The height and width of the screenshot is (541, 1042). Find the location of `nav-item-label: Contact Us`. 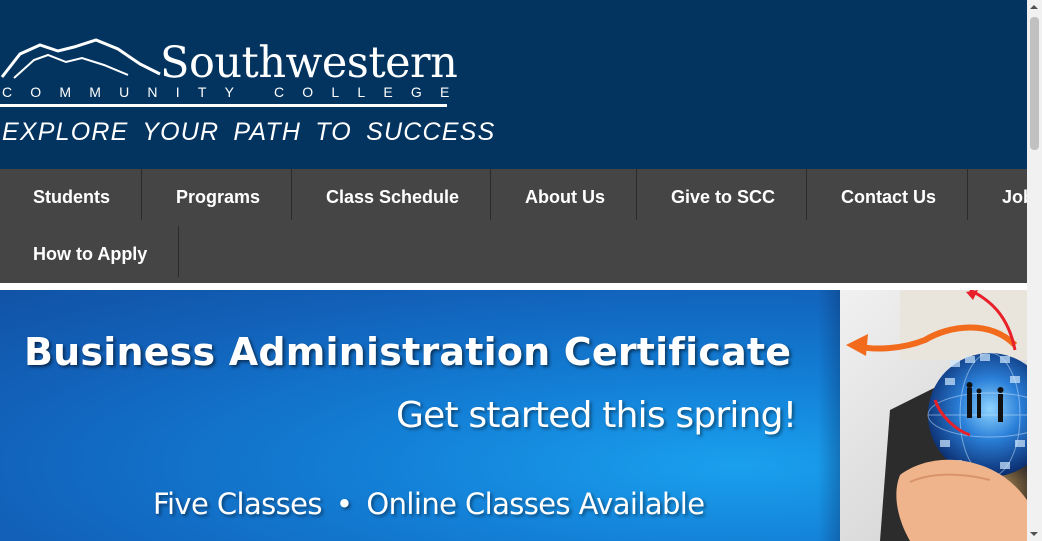

nav-item-label: Contact Us is located at coordinates (889, 197).